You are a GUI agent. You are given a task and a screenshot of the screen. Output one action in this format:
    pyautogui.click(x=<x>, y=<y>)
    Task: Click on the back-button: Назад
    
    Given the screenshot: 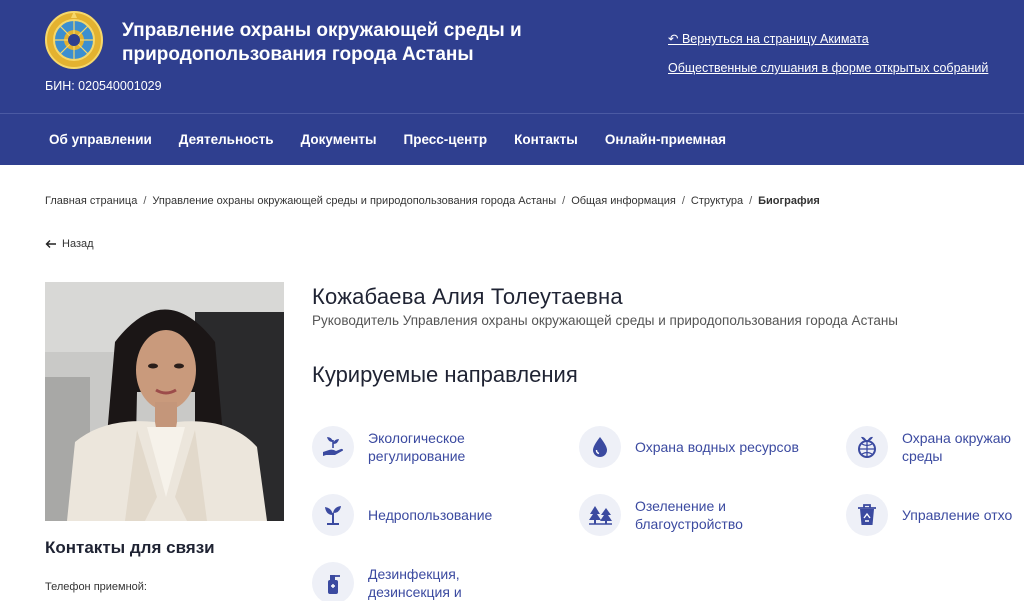 What is the action you would take?
    pyautogui.click(x=69, y=244)
    